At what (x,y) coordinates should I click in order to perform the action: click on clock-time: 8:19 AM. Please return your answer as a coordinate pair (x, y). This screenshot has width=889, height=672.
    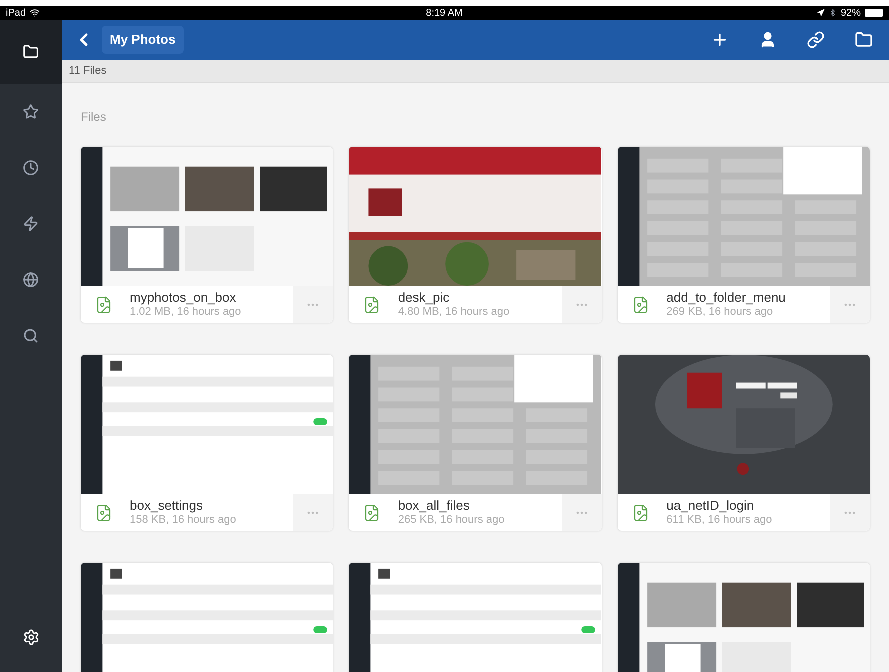
    Looking at the image, I should click on (444, 13).